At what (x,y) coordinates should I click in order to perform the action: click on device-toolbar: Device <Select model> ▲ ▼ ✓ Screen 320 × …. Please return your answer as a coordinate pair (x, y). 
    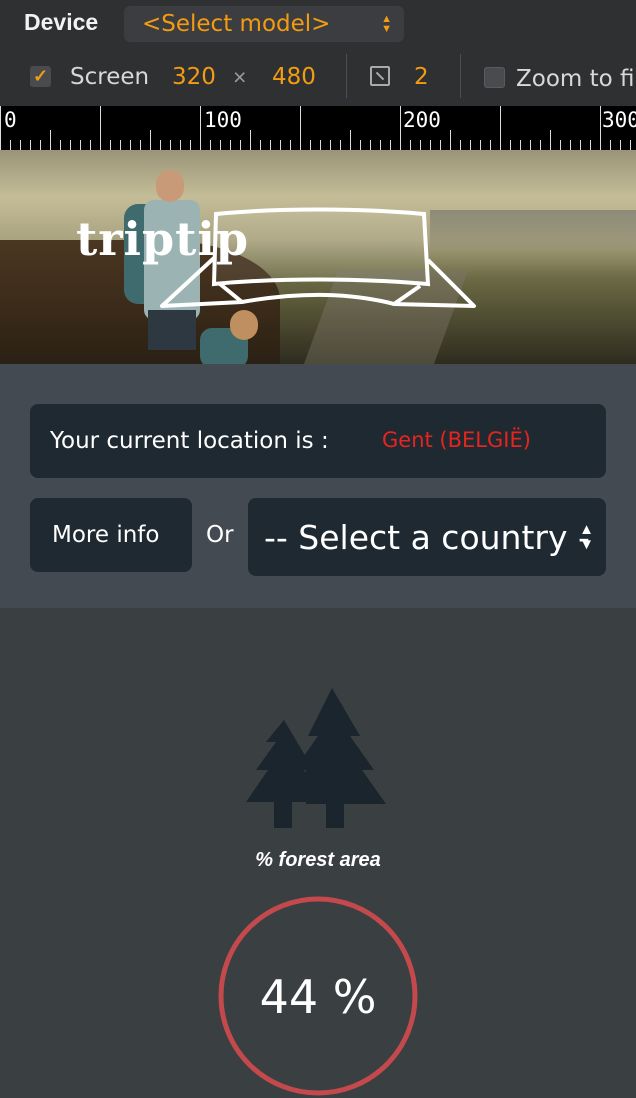
    Looking at the image, I should click on (318, 75).